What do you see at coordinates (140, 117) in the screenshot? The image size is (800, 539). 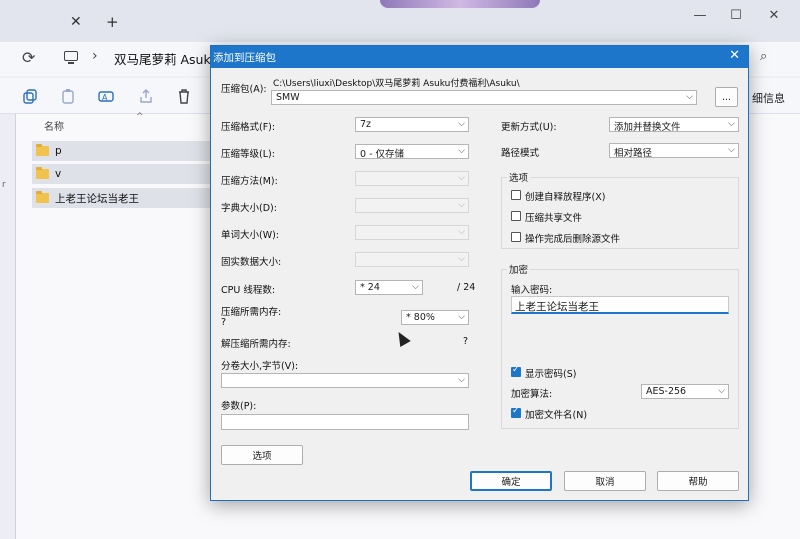 I see `sort-caret-icon: ^` at bounding box center [140, 117].